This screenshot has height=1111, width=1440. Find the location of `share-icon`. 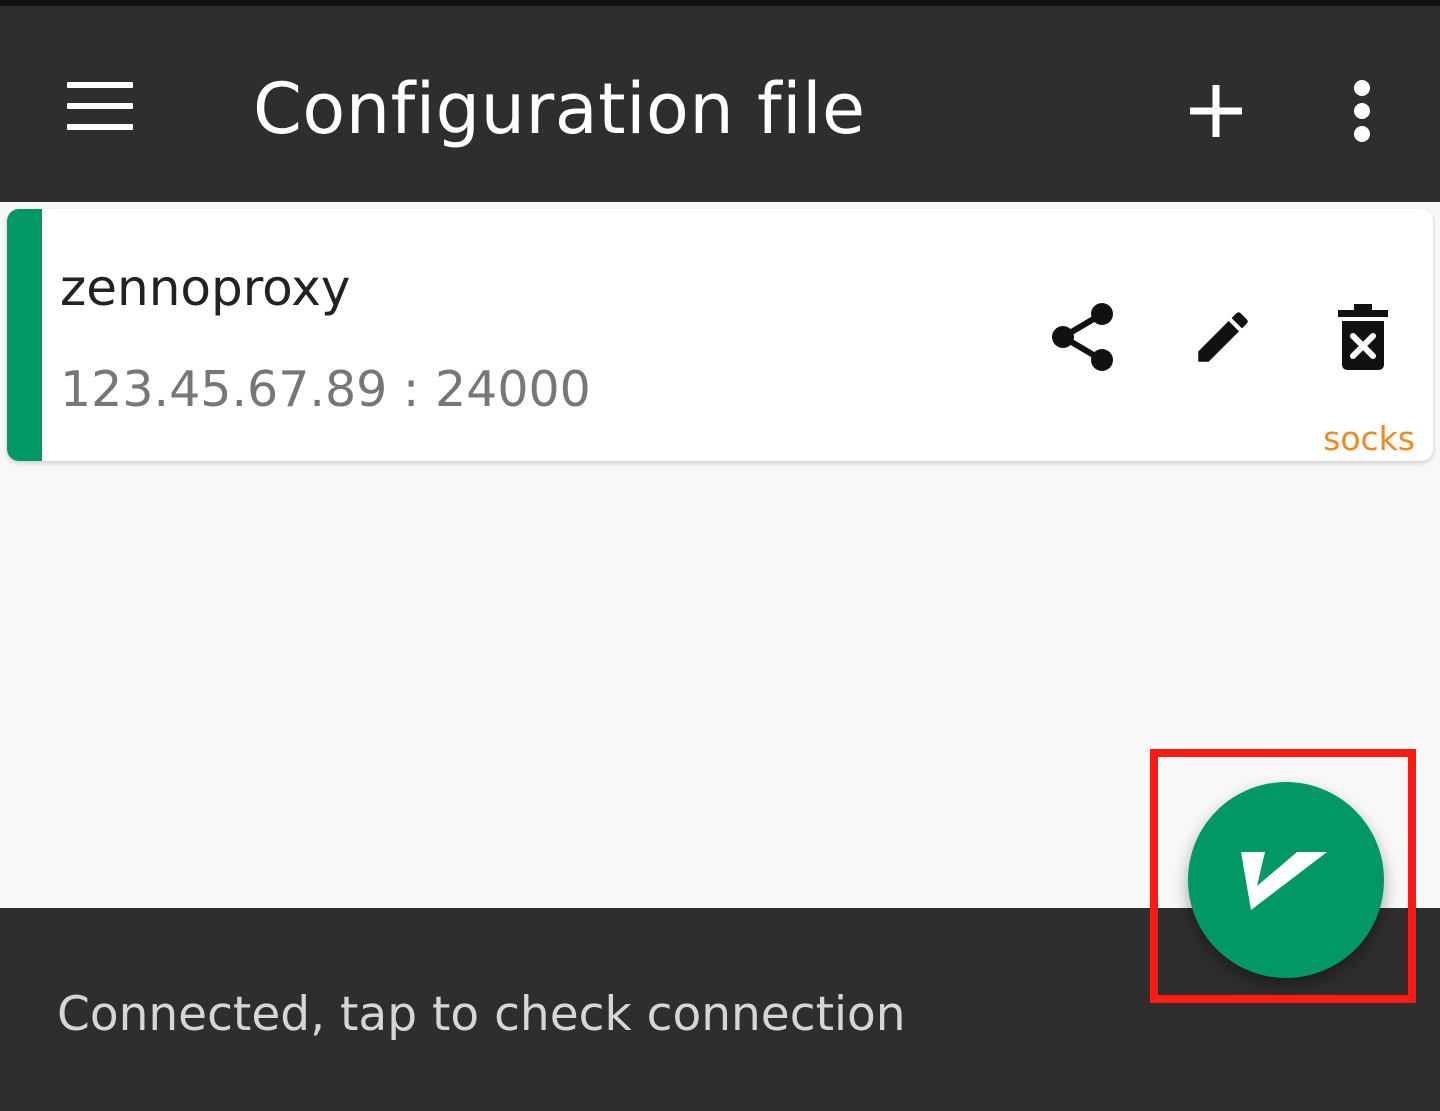

share-icon is located at coordinates (1082, 337).